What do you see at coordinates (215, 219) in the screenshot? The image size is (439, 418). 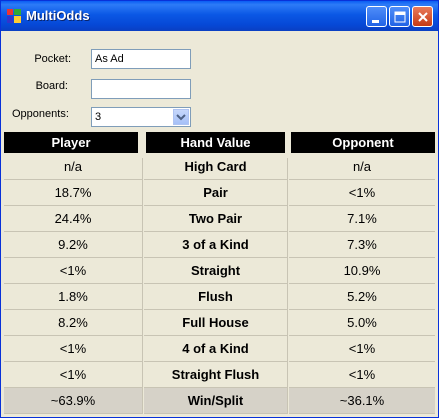 I see `hand-value: Two Pair` at bounding box center [215, 219].